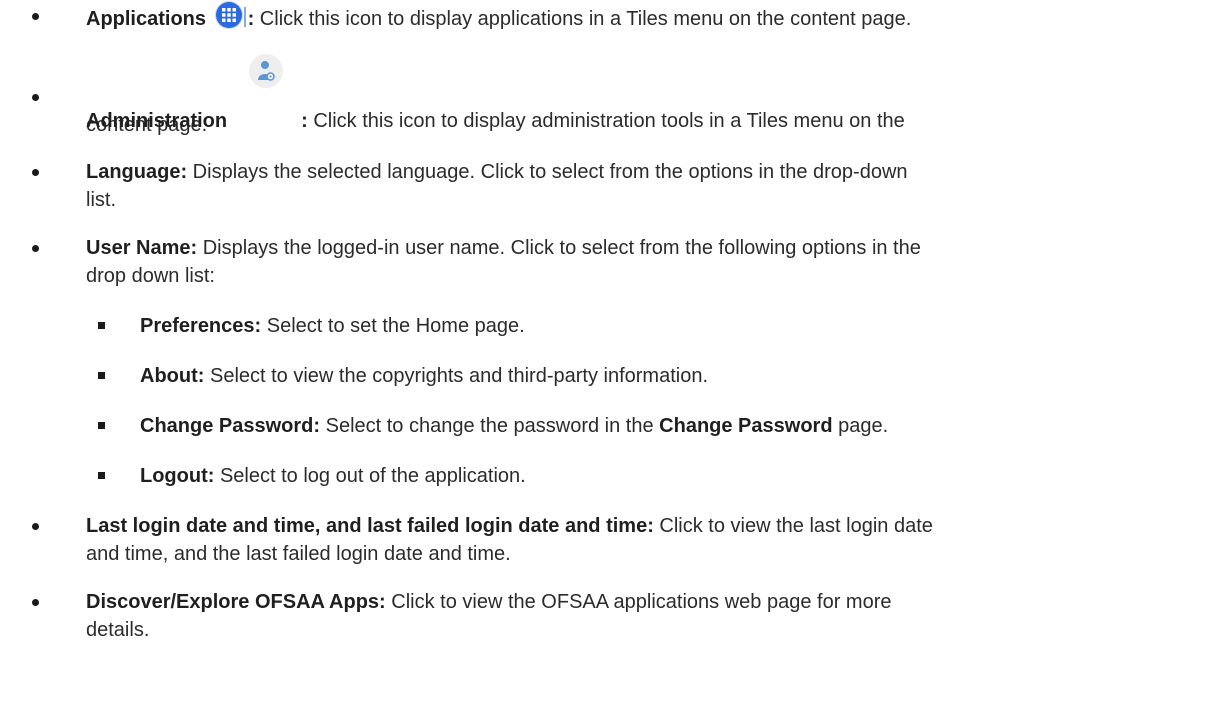 The width and height of the screenshot is (1206, 706). What do you see at coordinates (236, 602) in the screenshot?
I see `term-discover-ofsaa: Discover/Explore OFSAA Apps:` at bounding box center [236, 602].